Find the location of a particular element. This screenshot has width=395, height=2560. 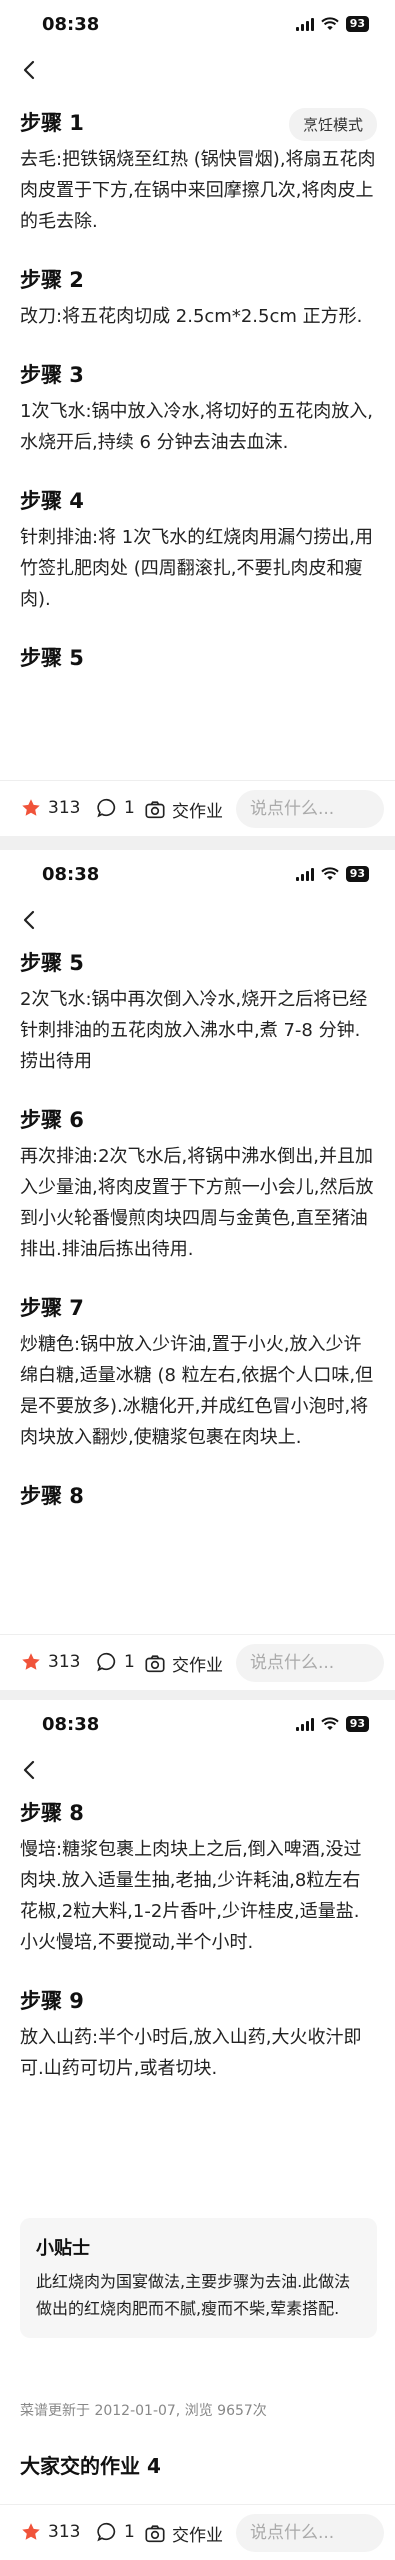

step-title: 步骤 6 is located at coordinates (52, 1120).